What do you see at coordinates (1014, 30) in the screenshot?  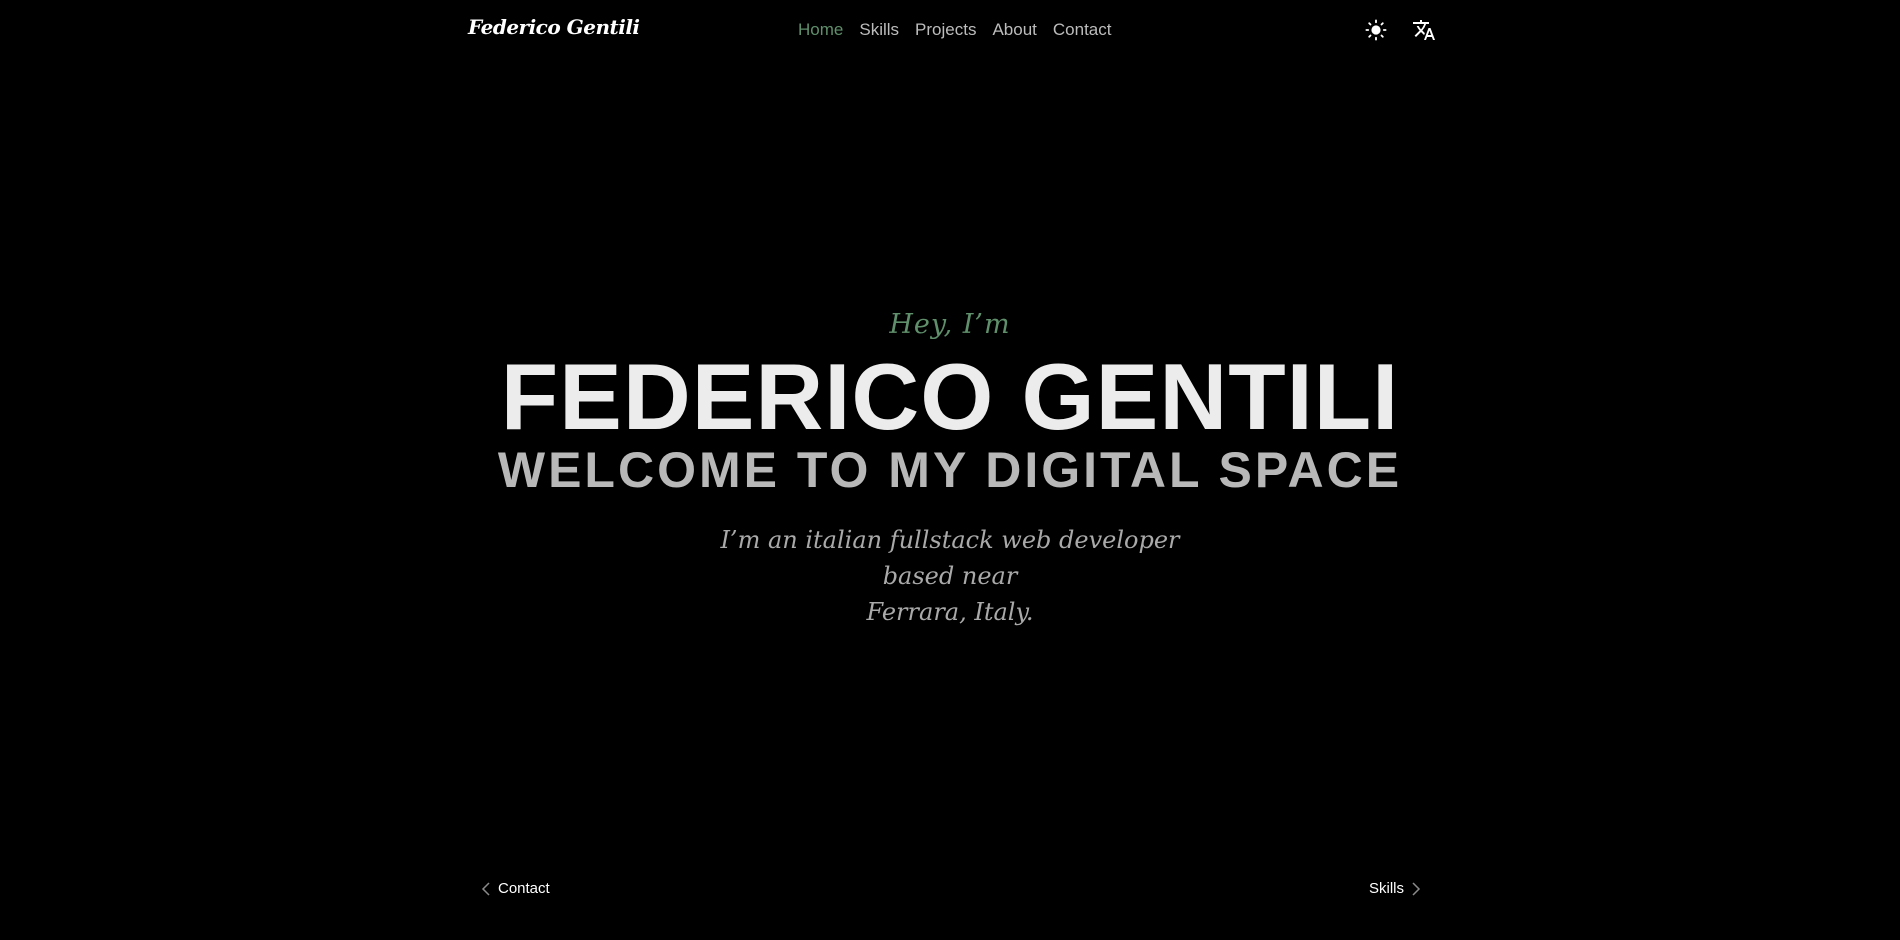 I see `nav-about: About` at bounding box center [1014, 30].